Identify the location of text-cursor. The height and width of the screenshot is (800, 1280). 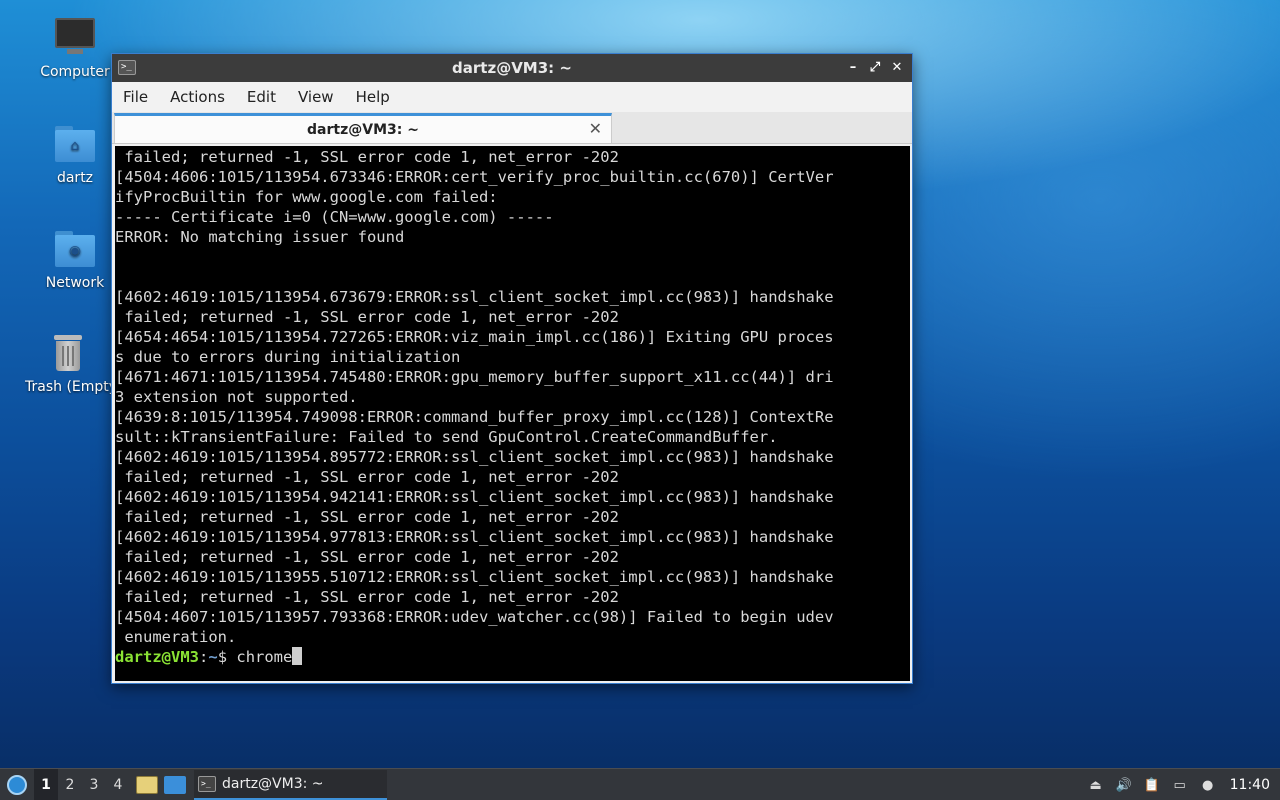
(297, 656).